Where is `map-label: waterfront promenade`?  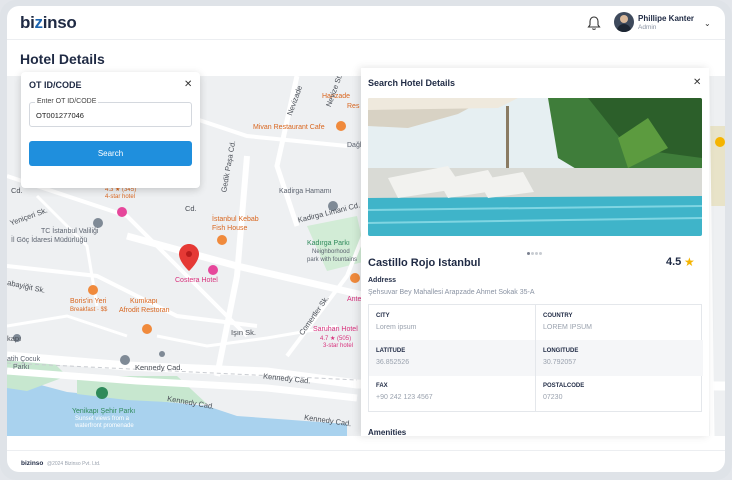
map-label: waterfront promenade is located at coordinates (104, 426).